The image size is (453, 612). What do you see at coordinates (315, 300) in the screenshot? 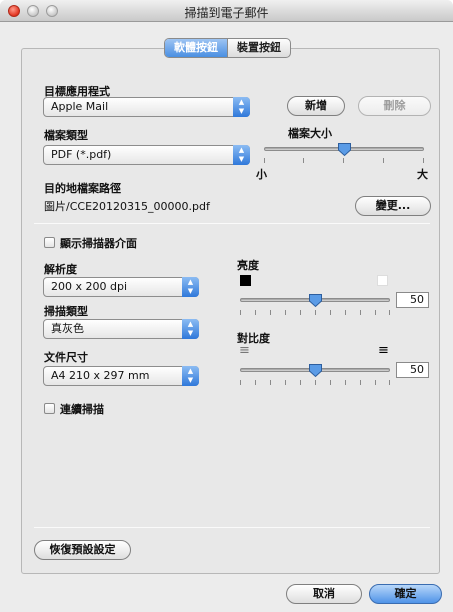
I see `brightness-slider-thumb` at bounding box center [315, 300].